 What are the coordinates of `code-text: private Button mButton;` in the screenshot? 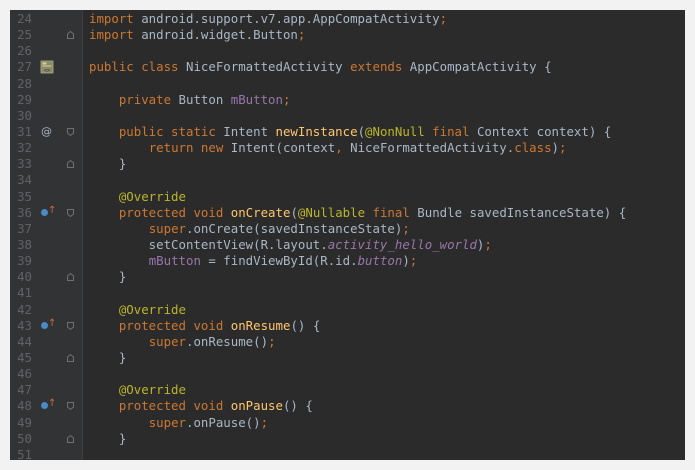 It's located at (190, 99).